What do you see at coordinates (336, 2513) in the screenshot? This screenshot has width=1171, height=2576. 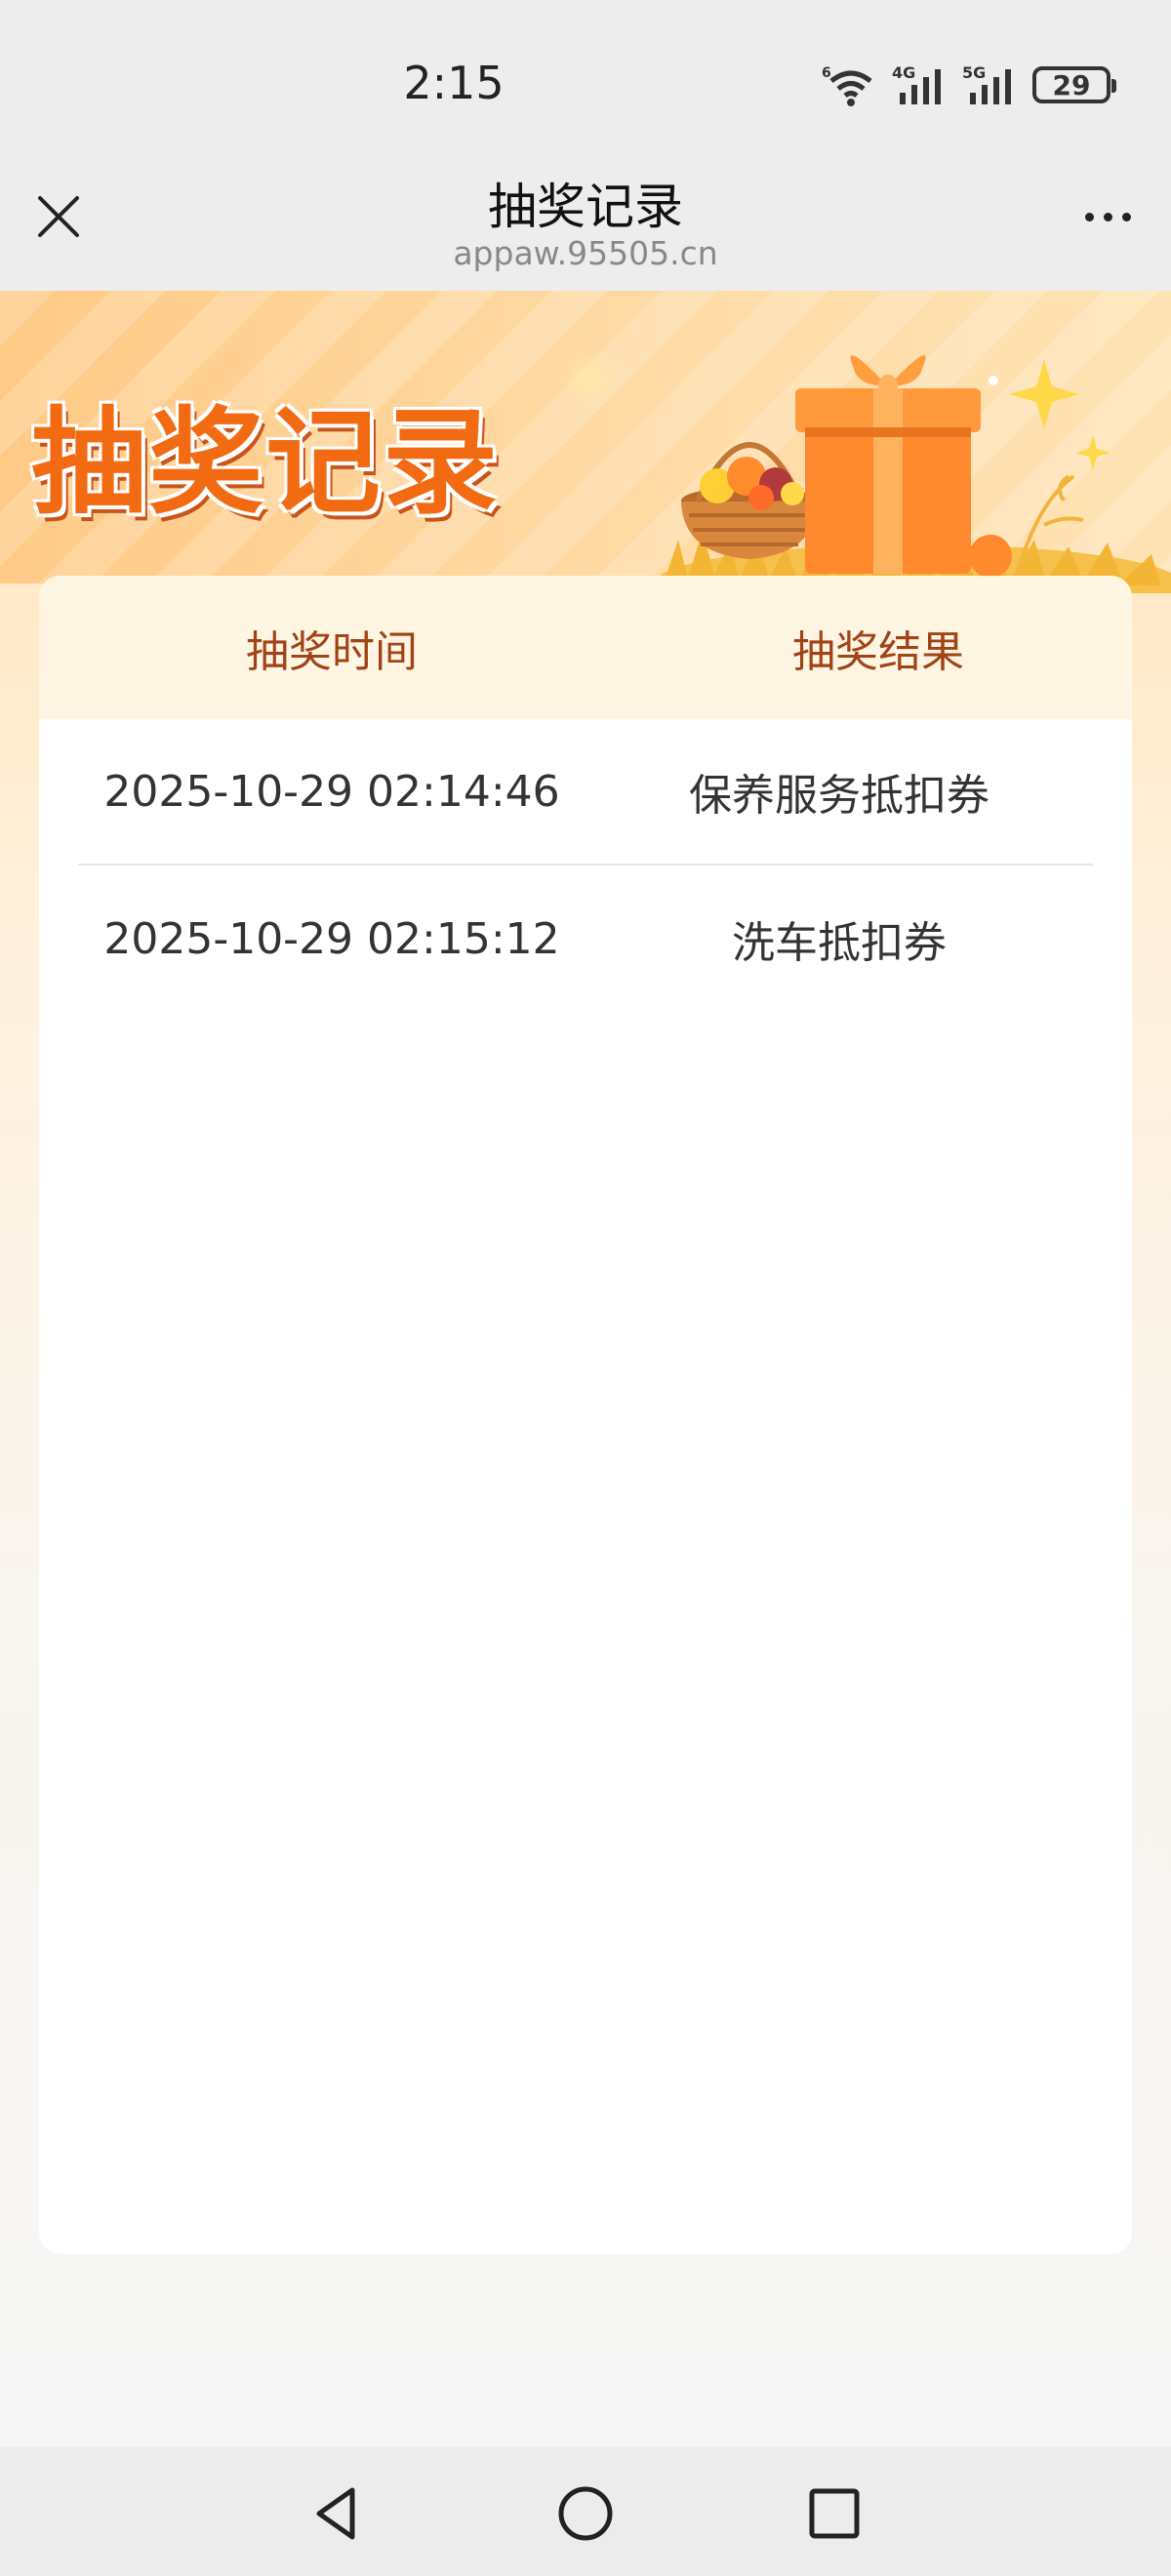 I see `back-triangle-icon` at bounding box center [336, 2513].